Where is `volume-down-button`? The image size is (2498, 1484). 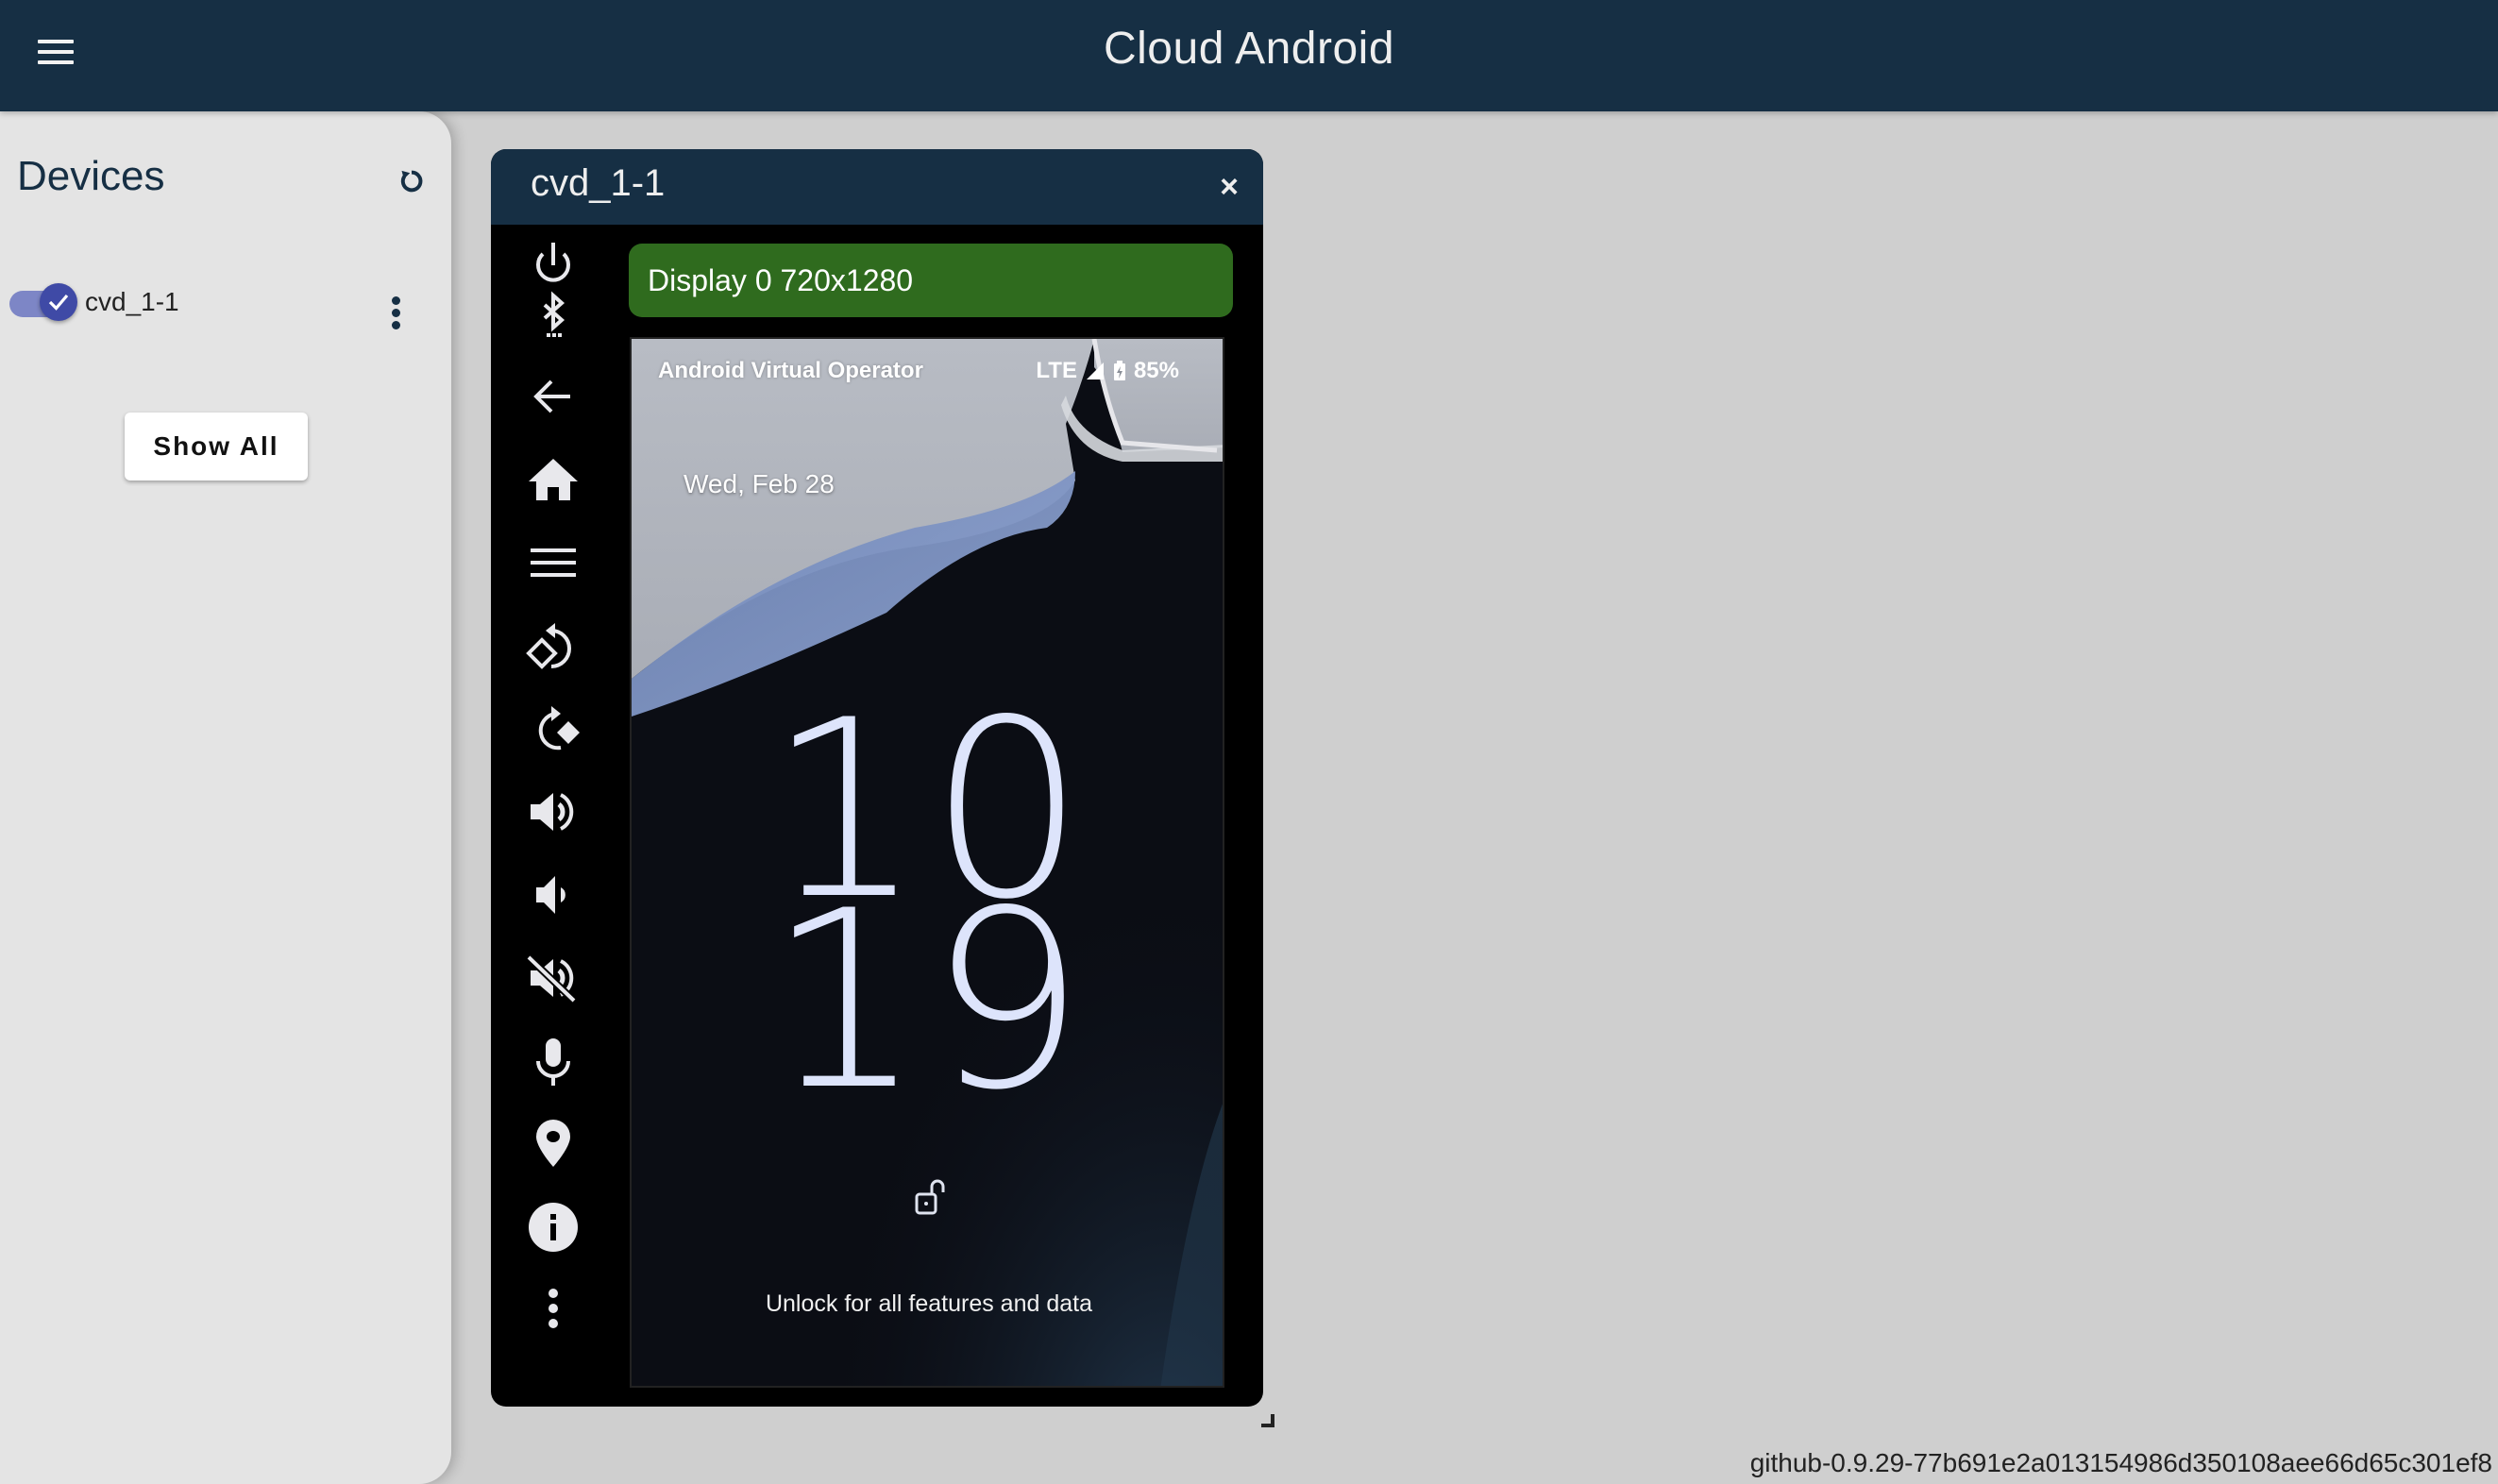
volume-down-button is located at coordinates (553, 895).